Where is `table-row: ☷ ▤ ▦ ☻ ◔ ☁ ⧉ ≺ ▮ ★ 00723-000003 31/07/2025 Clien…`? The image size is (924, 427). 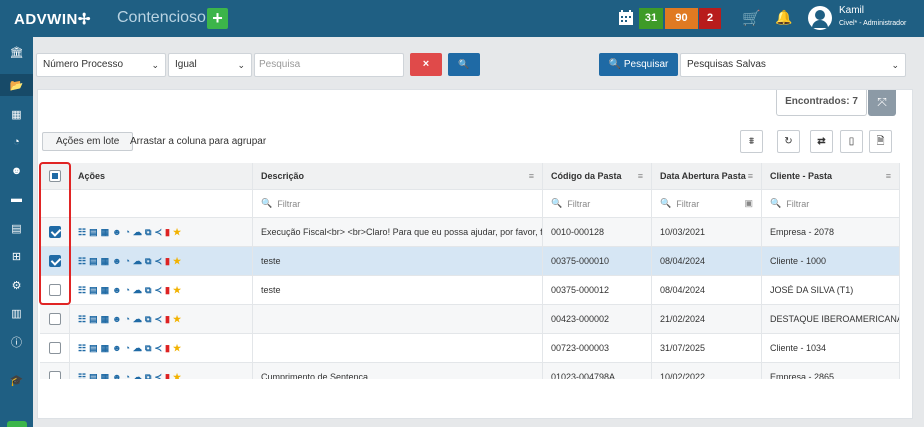
table-row: ☷ ▤ ▦ ☻ ◔ ☁ ⧉ ≺ ▮ ★ 00723-000003 31/07/2025 Clien… is located at coordinates (470, 348).